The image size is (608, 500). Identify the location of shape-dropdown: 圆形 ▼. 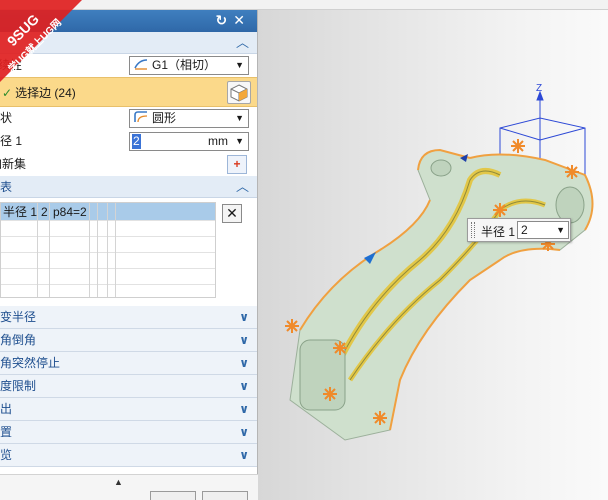
(189, 118).